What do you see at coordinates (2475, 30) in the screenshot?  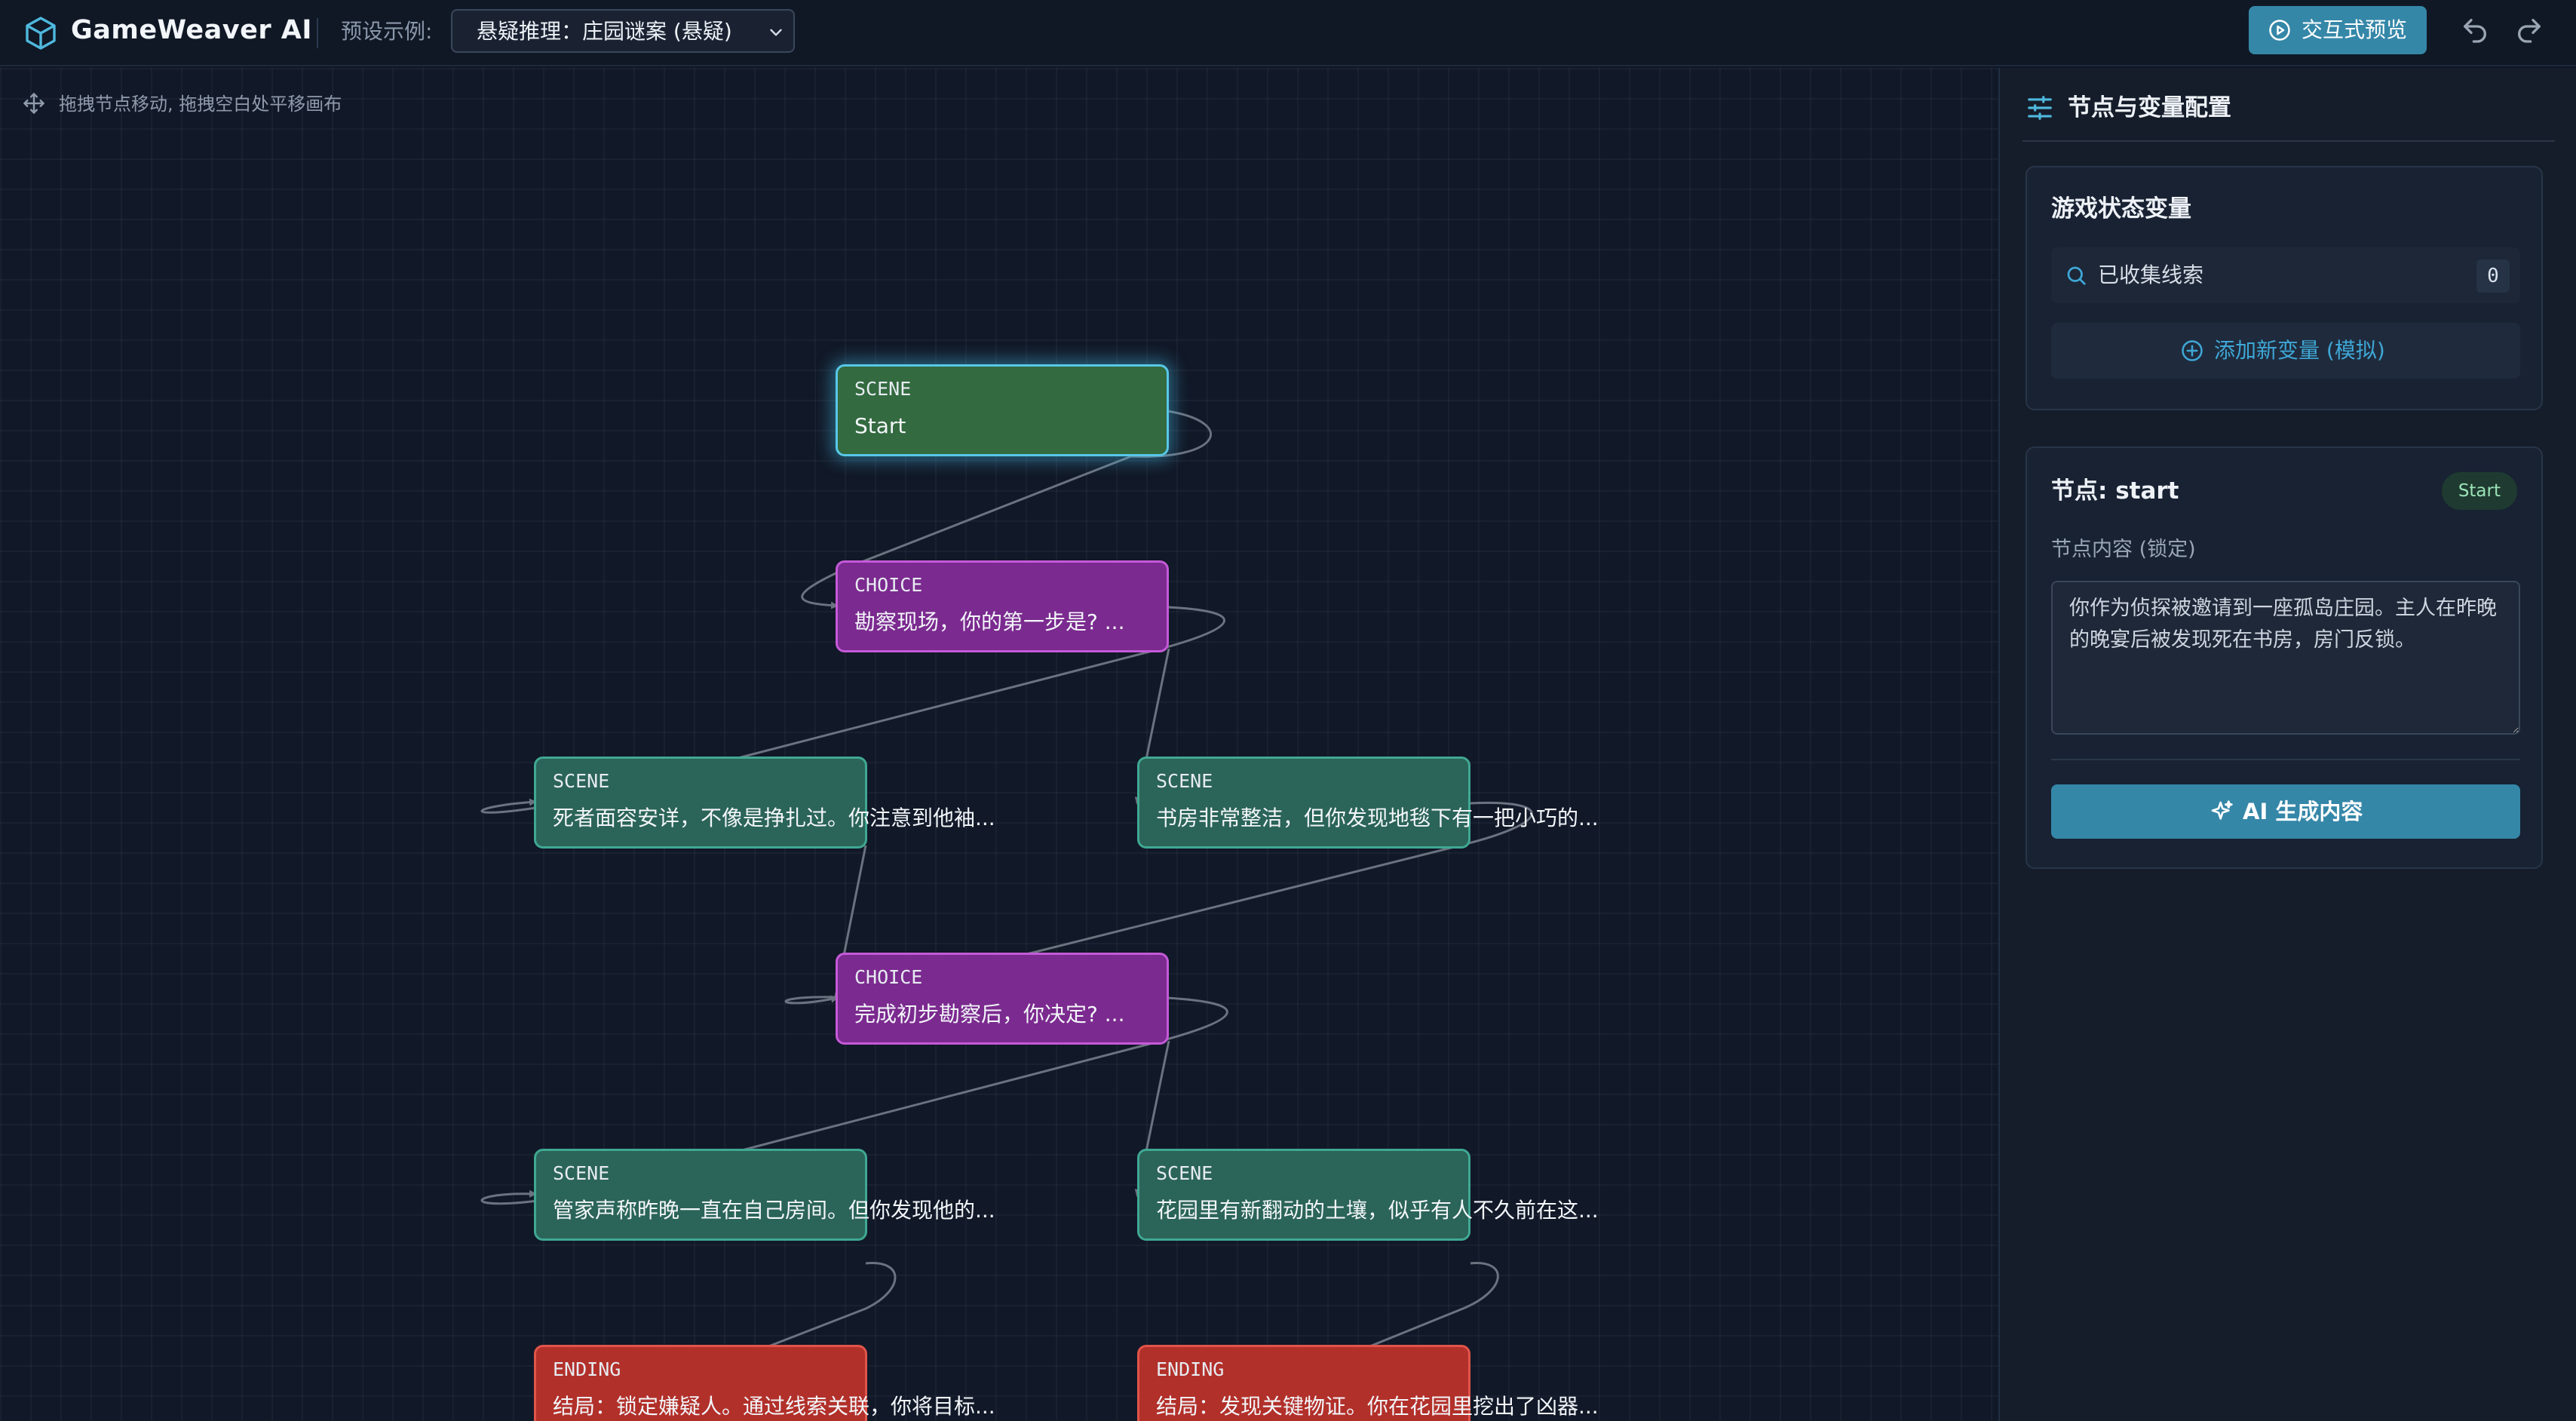 I see `undo-icon` at bounding box center [2475, 30].